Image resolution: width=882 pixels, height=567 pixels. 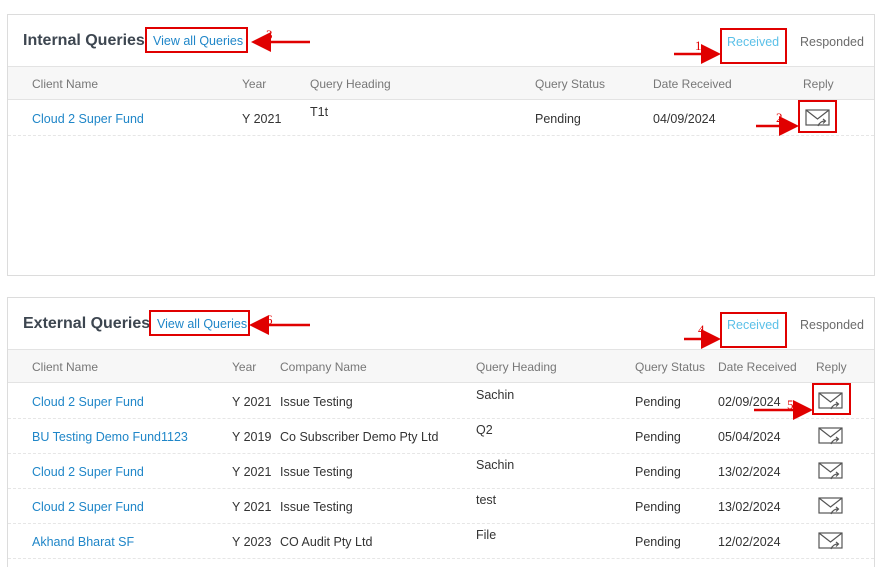 What do you see at coordinates (319, 112) in the screenshot?
I see `query-heading-cell: T1t` at bounding box center [319, 112].